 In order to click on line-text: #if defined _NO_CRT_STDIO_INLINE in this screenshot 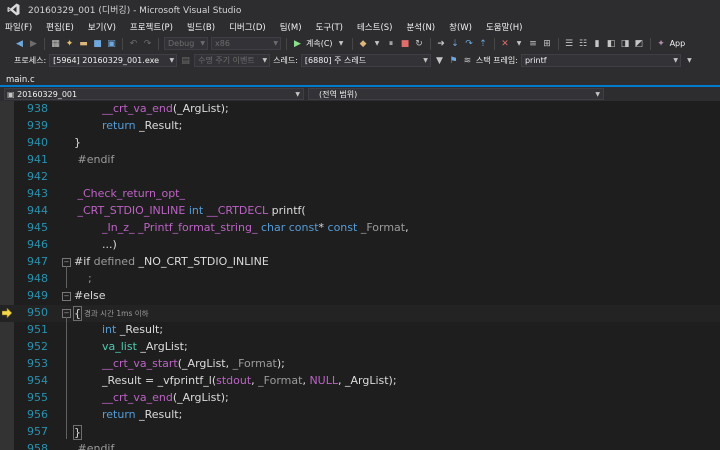, I will do `click(171, 261)`.